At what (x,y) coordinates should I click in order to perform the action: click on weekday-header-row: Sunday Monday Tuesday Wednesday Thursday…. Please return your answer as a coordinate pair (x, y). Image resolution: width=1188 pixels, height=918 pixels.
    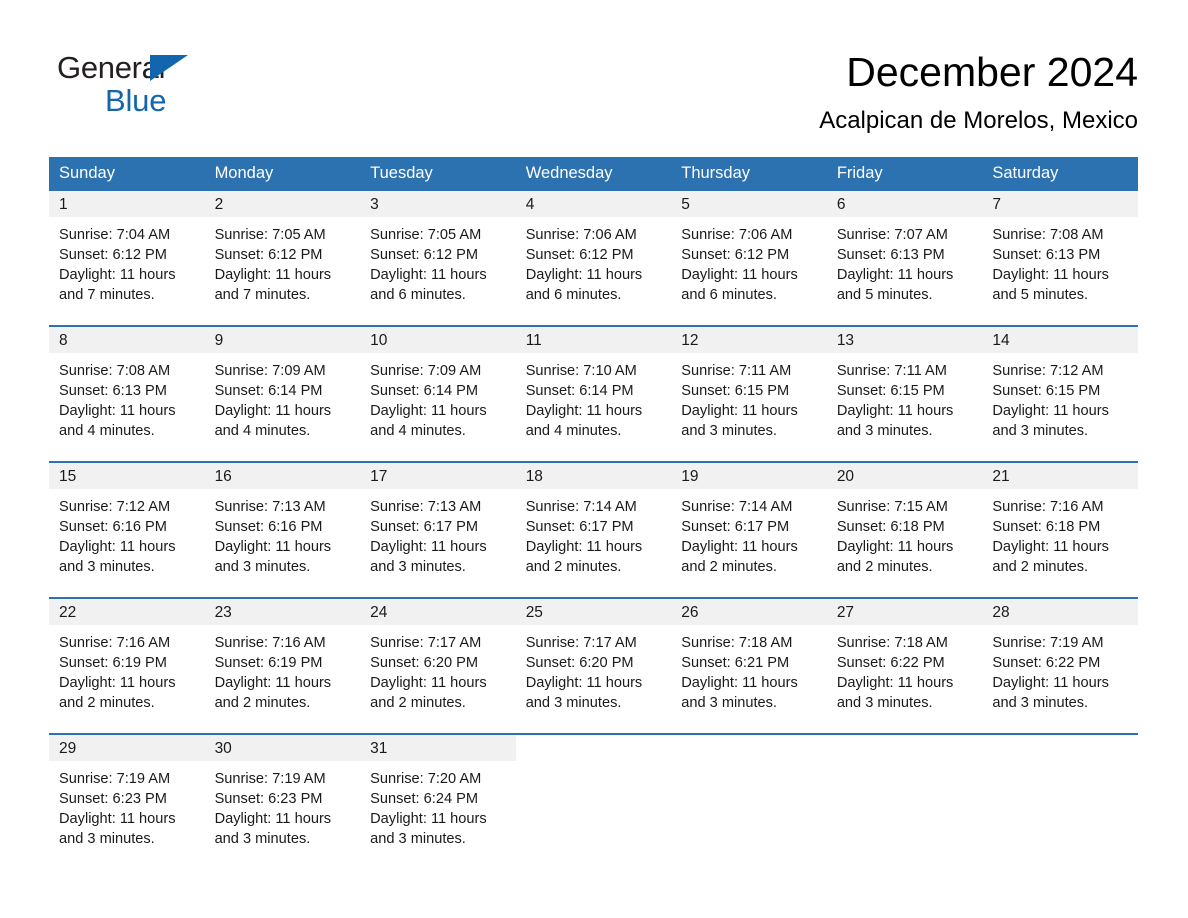
    Looking at the image, I should click on (593, 174).